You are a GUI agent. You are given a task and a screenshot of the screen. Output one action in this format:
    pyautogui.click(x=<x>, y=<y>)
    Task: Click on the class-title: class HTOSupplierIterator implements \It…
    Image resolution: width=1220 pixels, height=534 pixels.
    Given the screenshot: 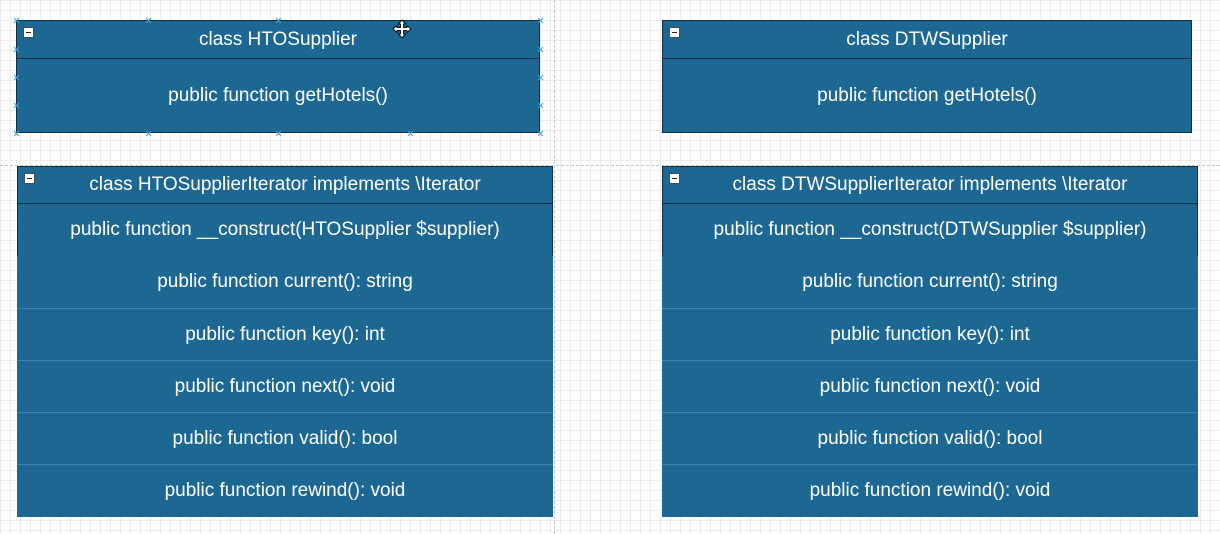 What is the action you would take?
    pyautogui.click(x=285, y=184)
    